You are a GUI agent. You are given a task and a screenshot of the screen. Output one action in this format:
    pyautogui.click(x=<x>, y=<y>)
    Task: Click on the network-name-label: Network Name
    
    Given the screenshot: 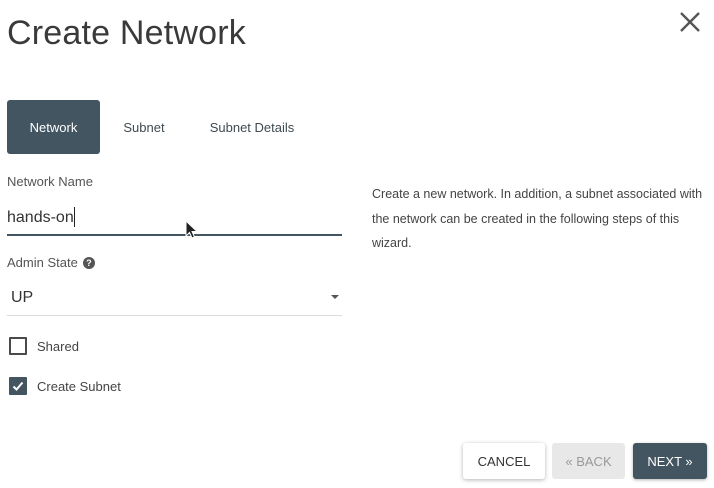 What is the action you would take?
    pyautogui.click(x=50, y=181)
    